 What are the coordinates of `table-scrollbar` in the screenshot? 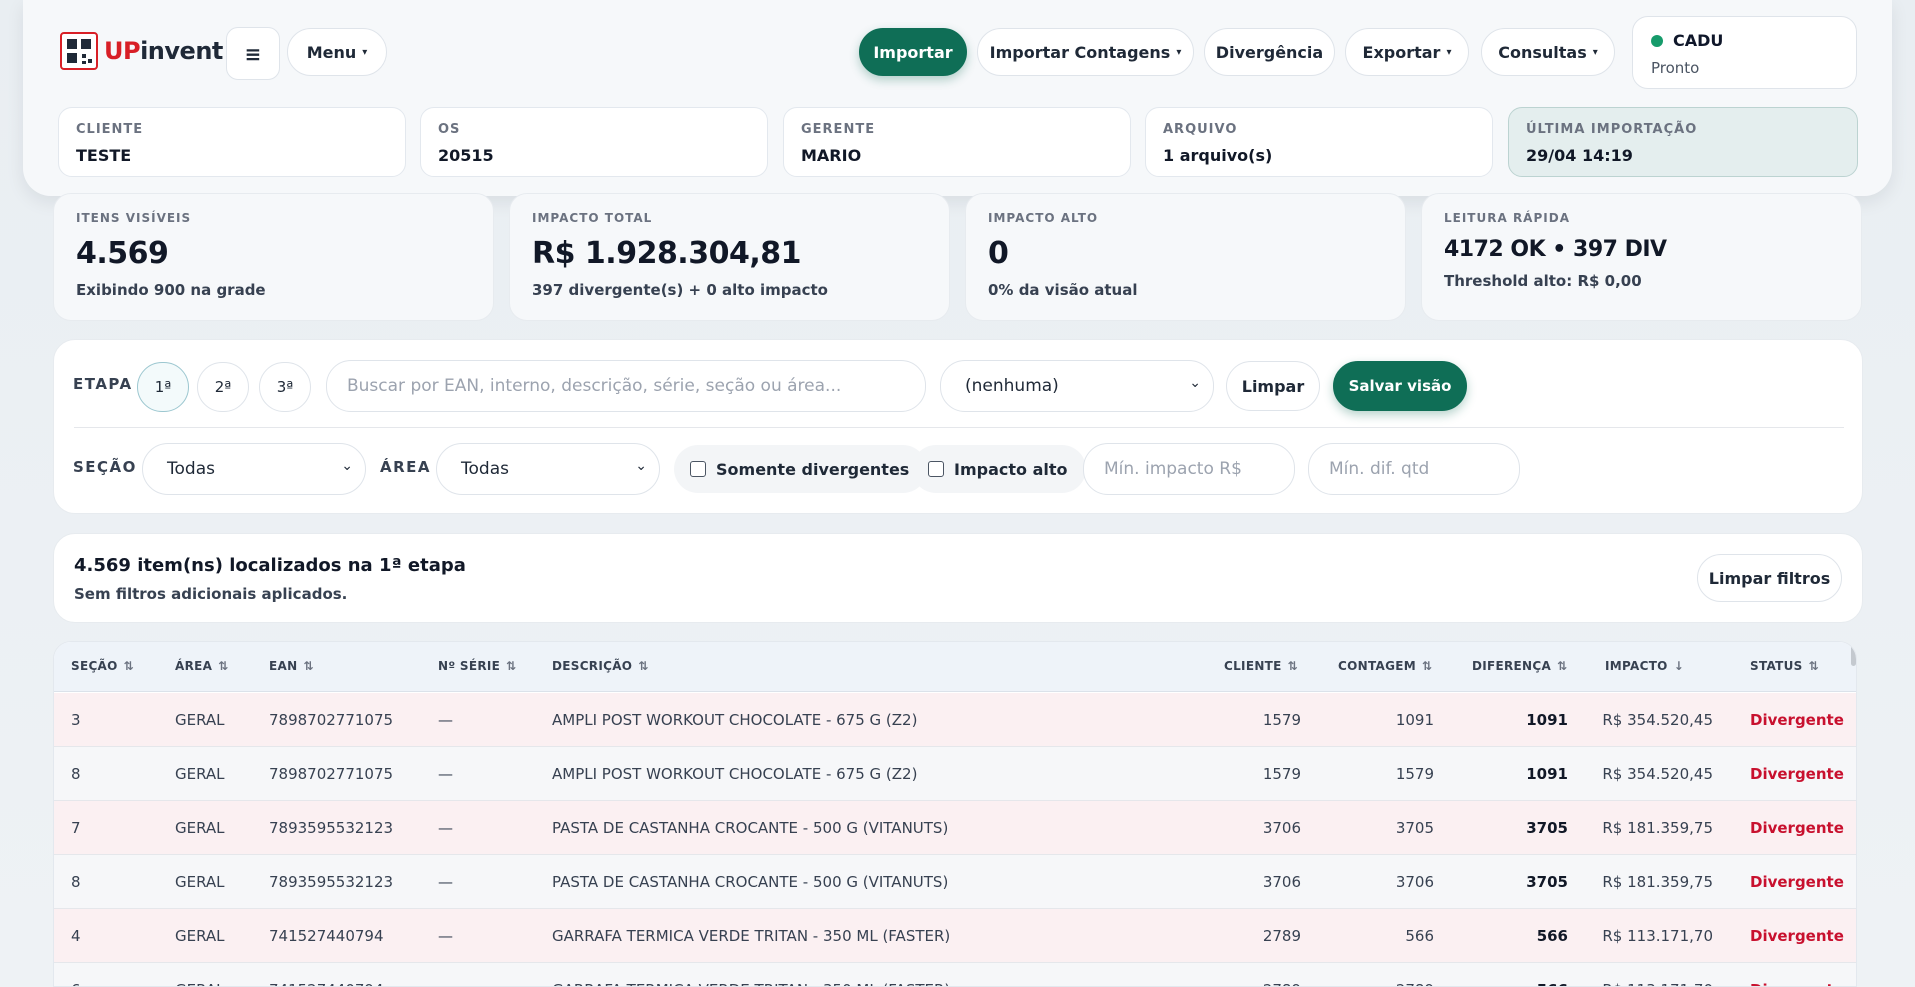 It's located at (1853, 655).